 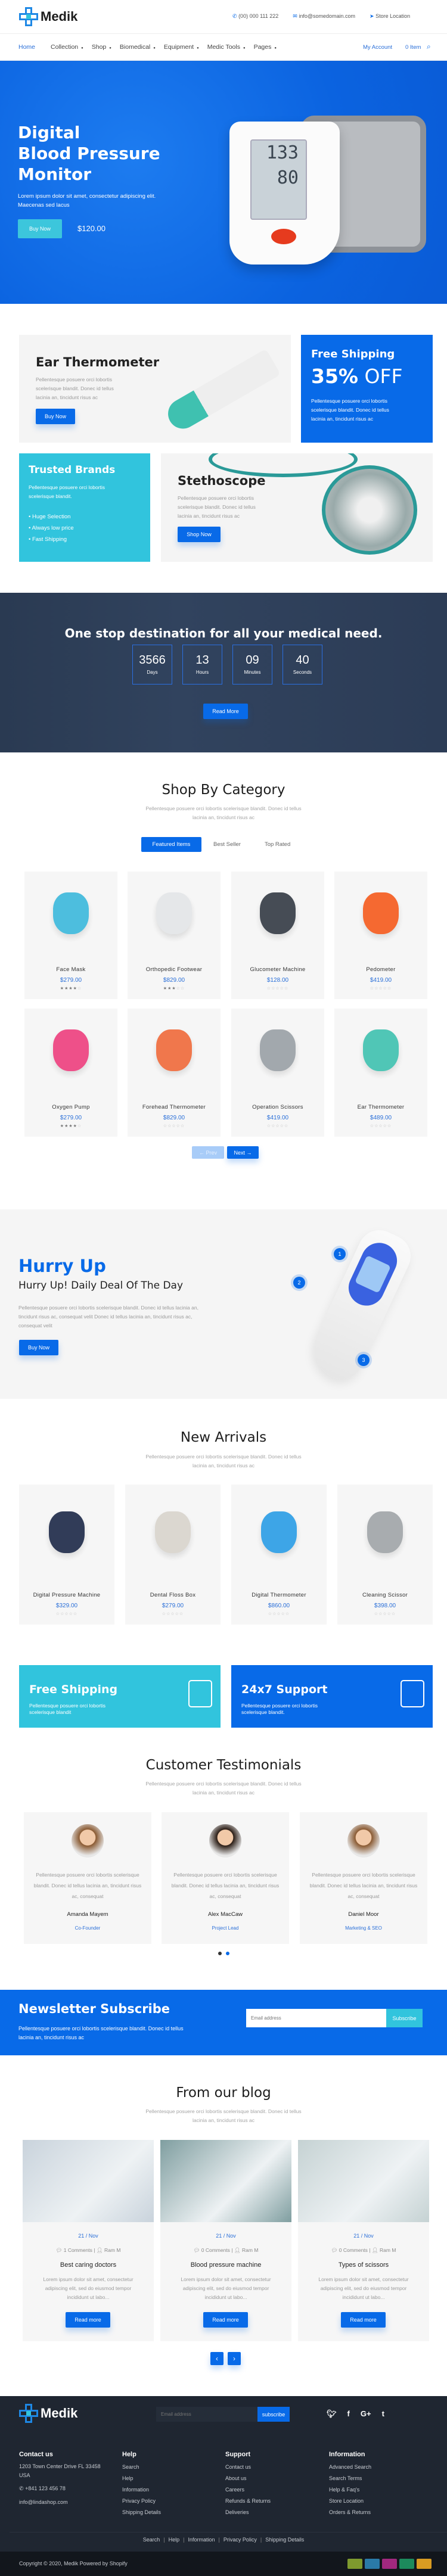 I want to click on ear-buy-now-button: Buy Now, so click(x=55, y=416).